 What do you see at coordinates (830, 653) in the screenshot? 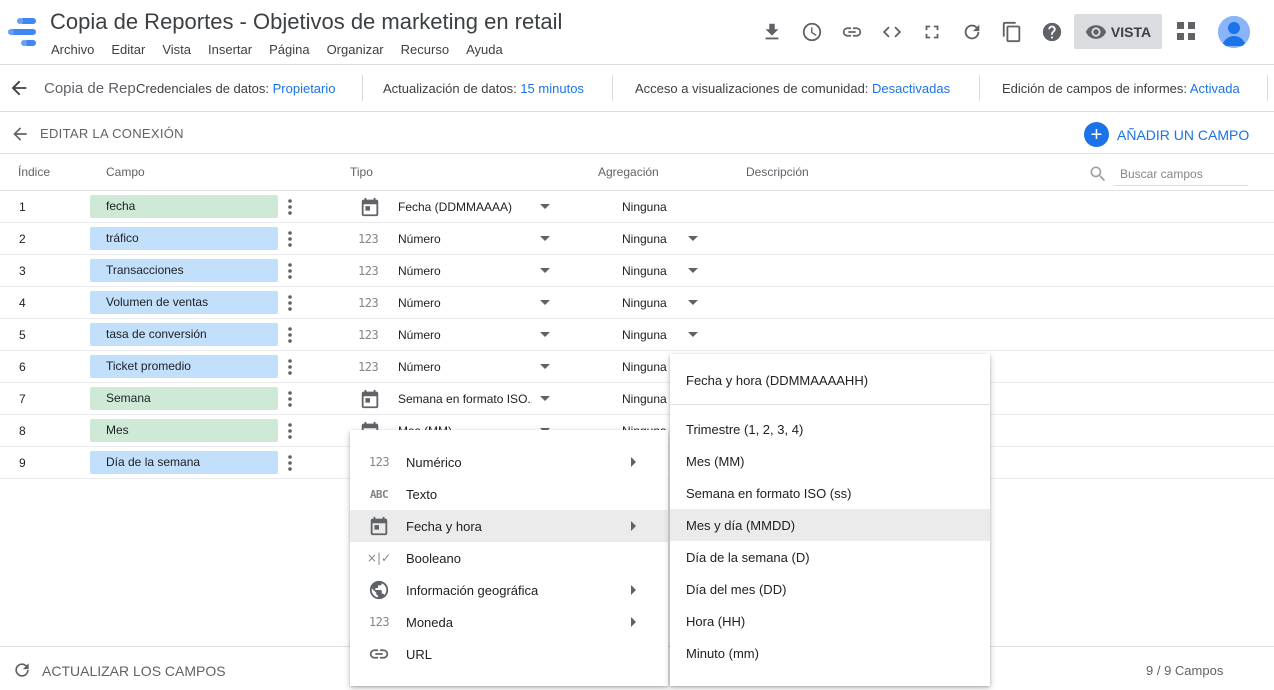
I see `submenu-item: Minuto (mm)` at bounding box center [830, 653].